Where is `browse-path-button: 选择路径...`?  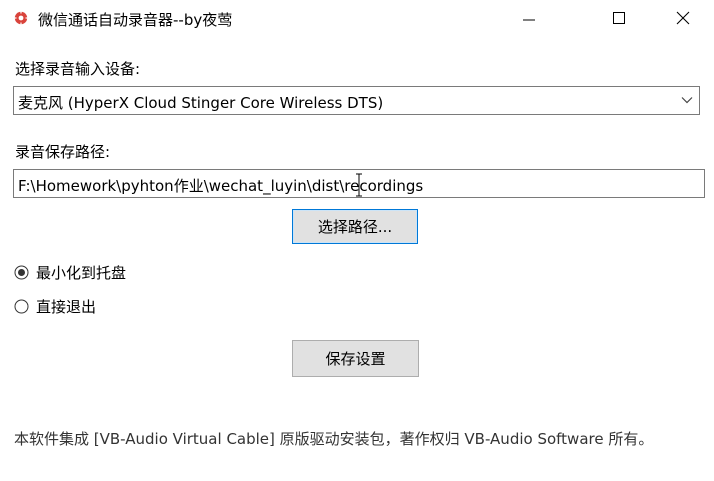
browse-path-button: 选择路径... is located at coordinates (355, 226).